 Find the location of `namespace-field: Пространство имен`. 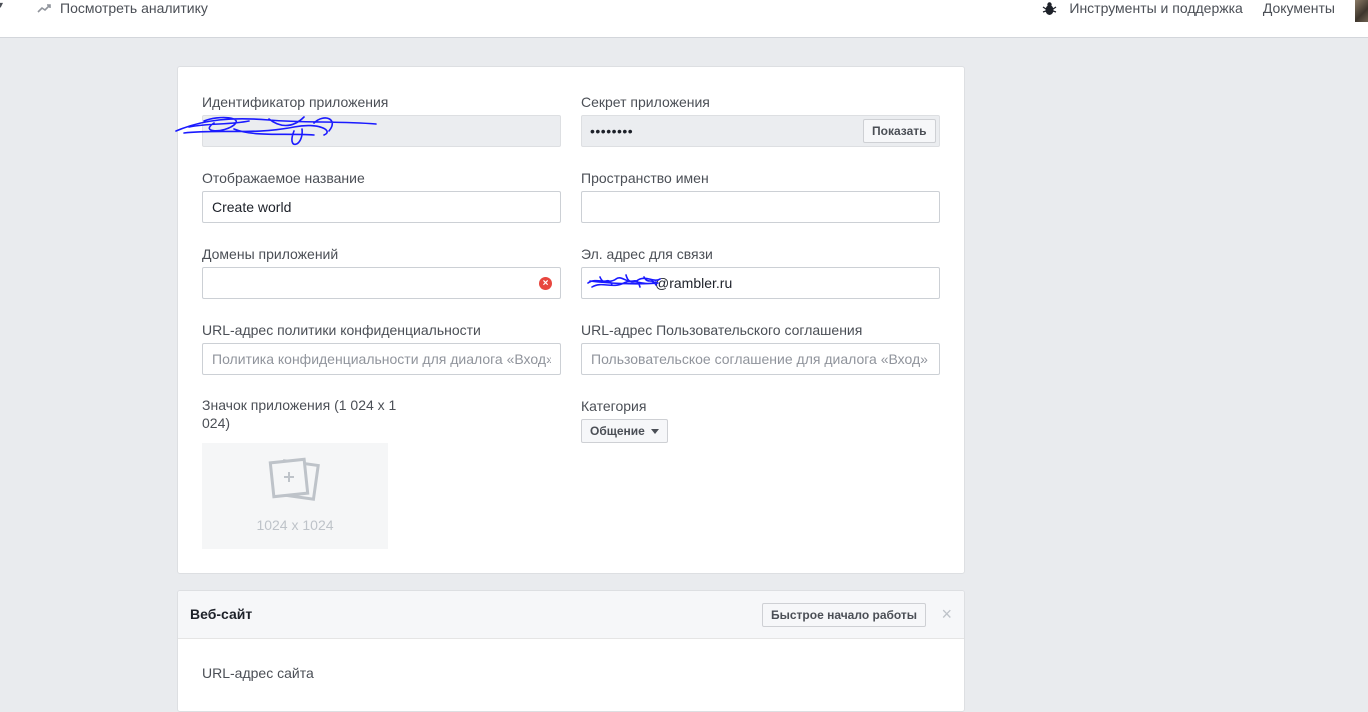

namespace-field: Пространство имен is located at coordinates (645, 178).